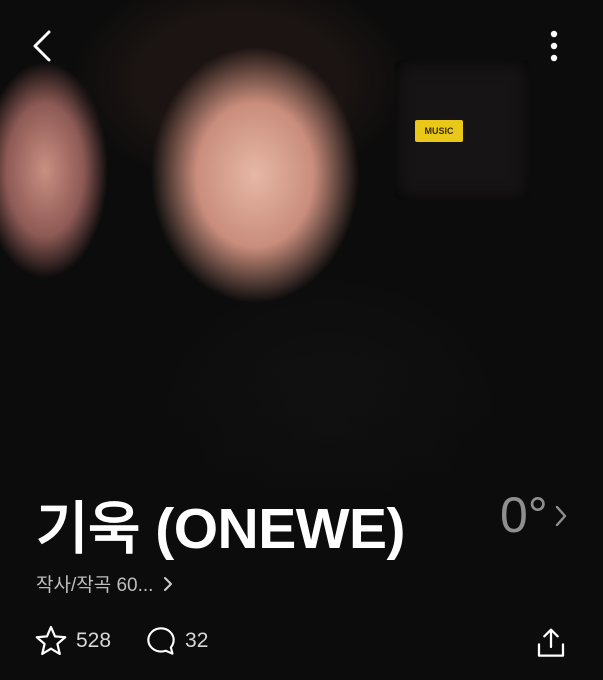 The width and height of the screenshot is (603, 680). I want to click on temperature-link: 0°, so click(534, 515).